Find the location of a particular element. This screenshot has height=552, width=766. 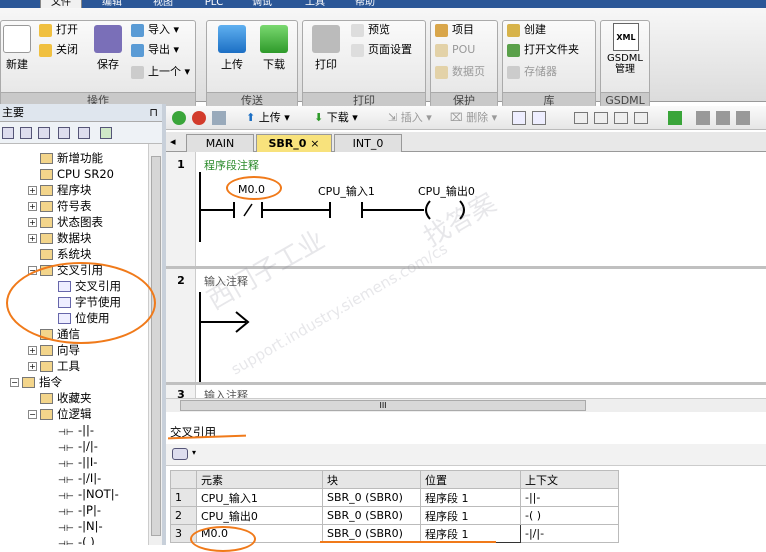

cell-element: CPU_输出0 is located at coordinates (259, 515).